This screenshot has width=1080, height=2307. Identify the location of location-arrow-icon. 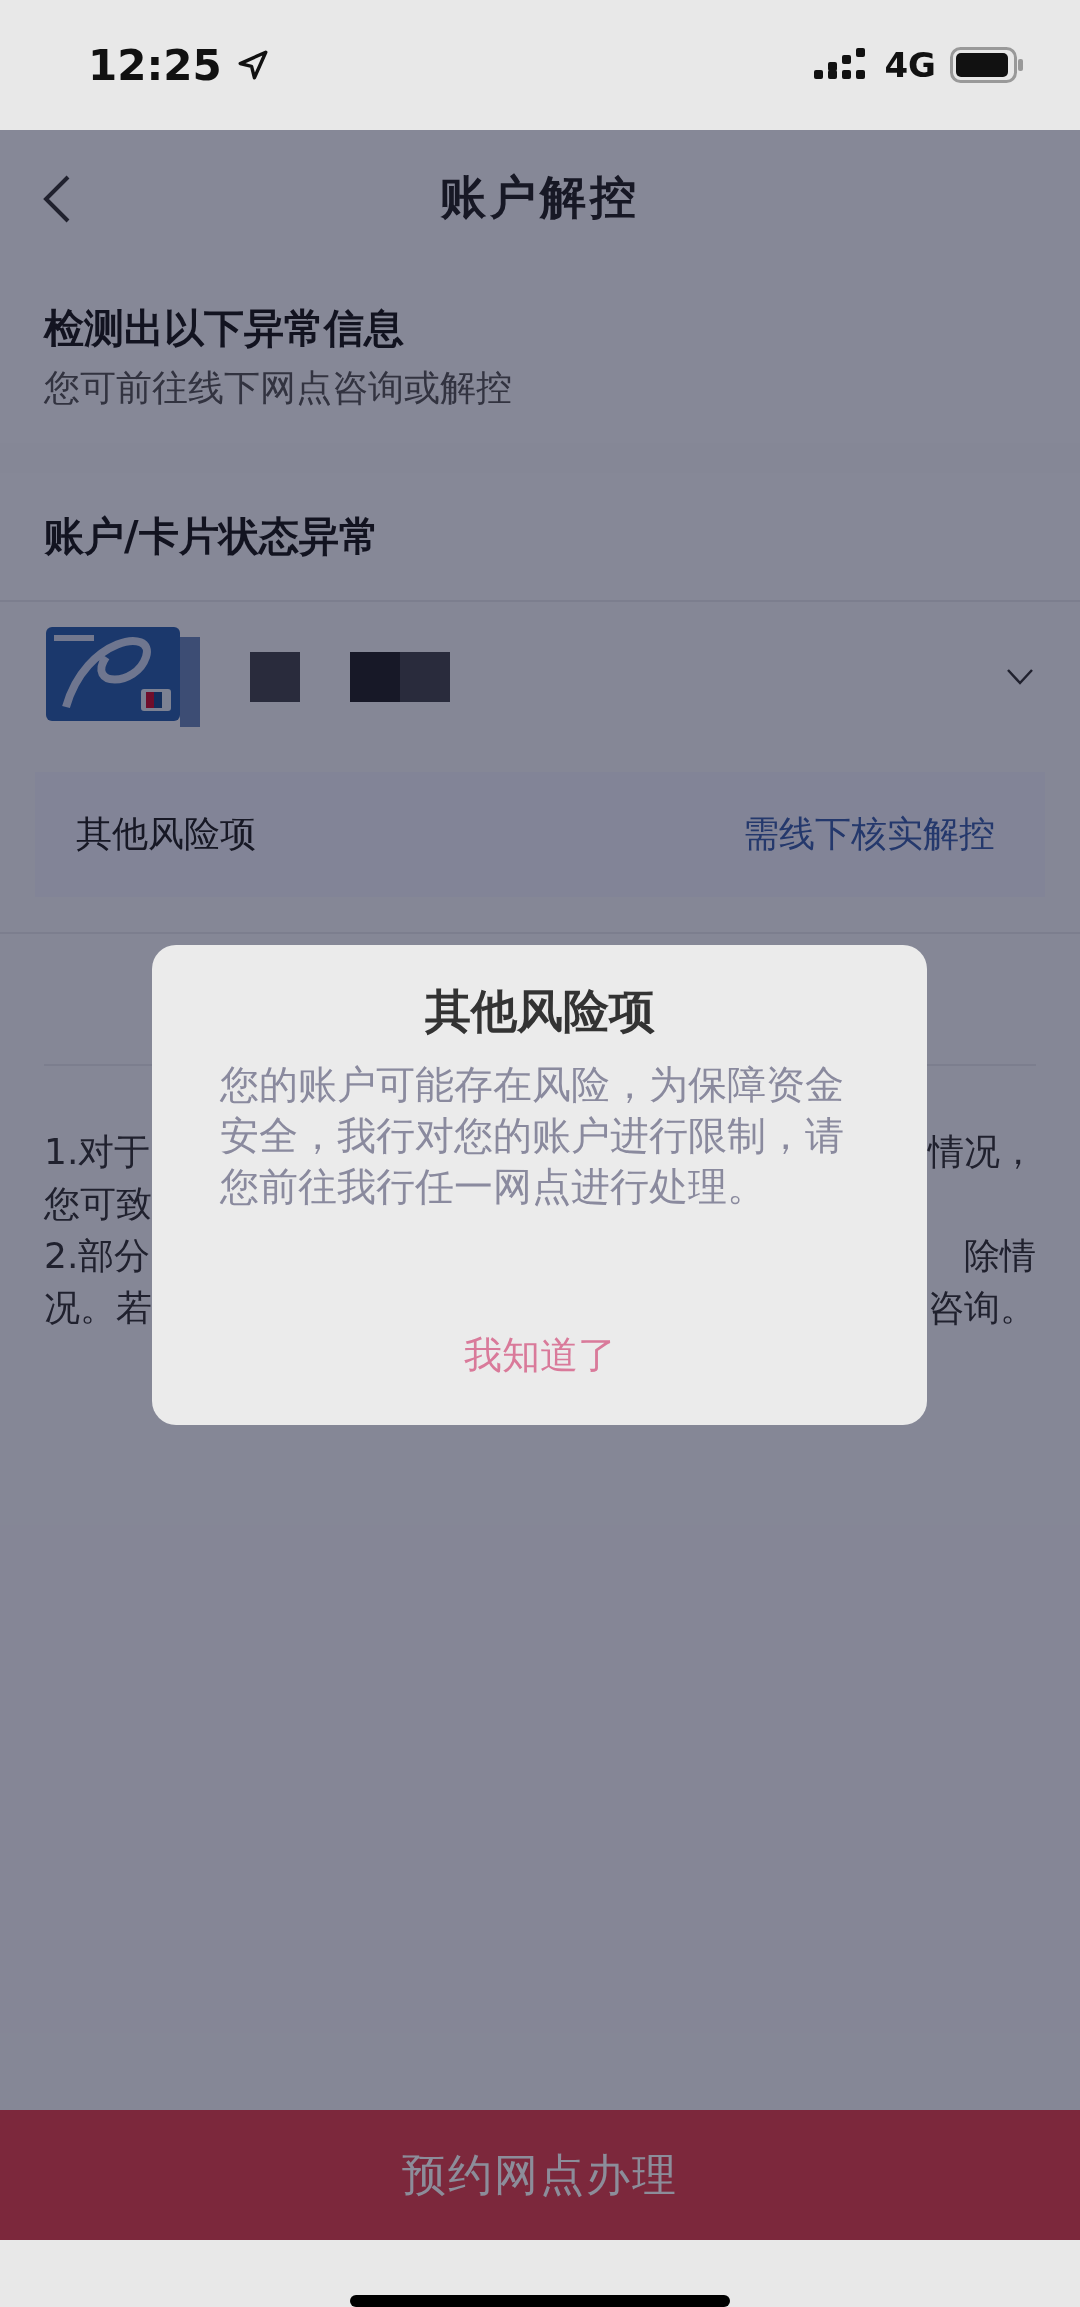
(252, 65).